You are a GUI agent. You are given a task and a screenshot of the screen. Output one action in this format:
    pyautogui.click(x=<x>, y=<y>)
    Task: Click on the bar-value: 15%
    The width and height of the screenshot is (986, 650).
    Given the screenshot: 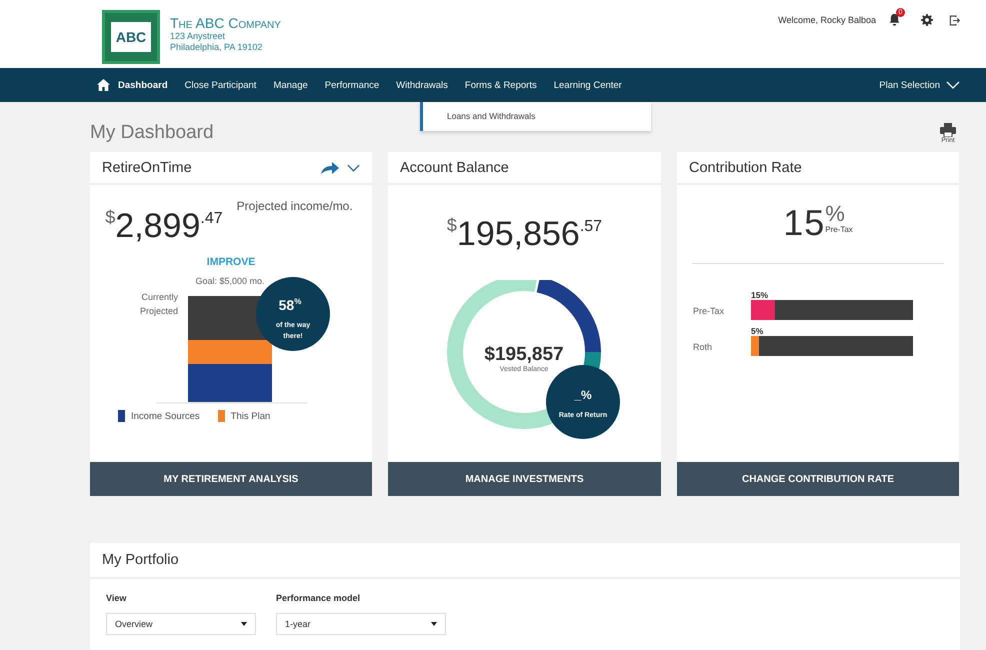 What is the action you would take?
    pyautogui.click(x=760, y=295)
    